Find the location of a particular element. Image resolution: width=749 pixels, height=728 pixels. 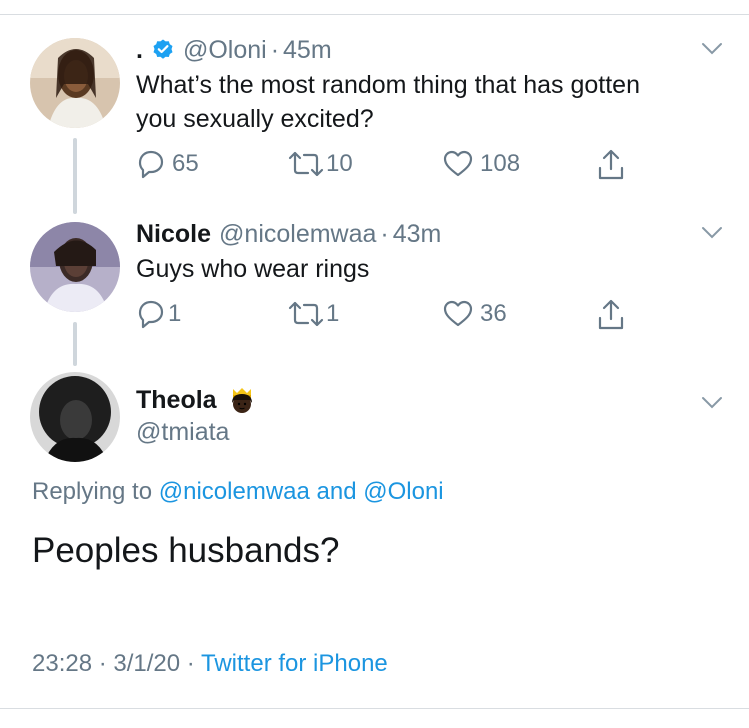

reply-button: 1 is located at coordinates (158, 314).